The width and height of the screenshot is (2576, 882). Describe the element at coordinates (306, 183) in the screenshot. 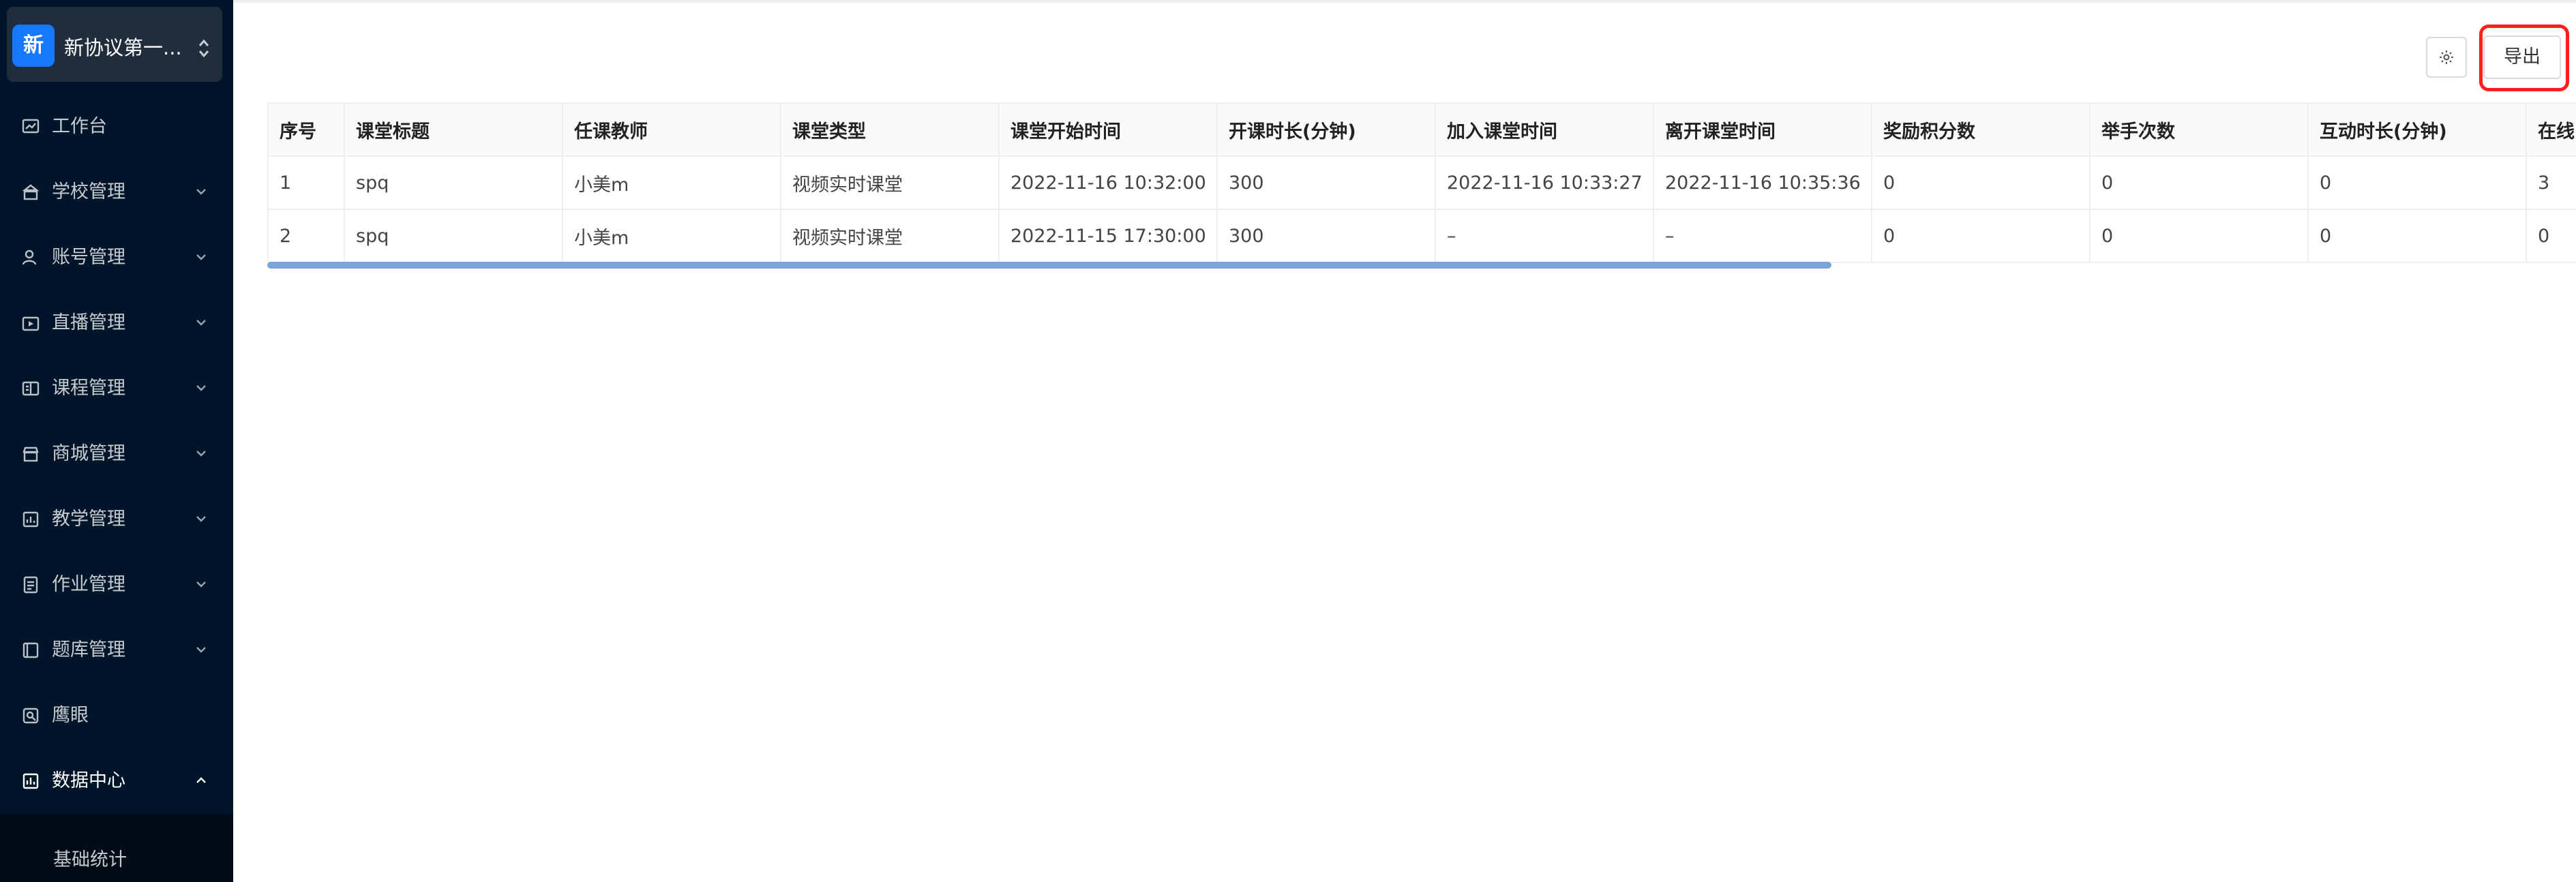

I see `table-cell: 1` at that location.